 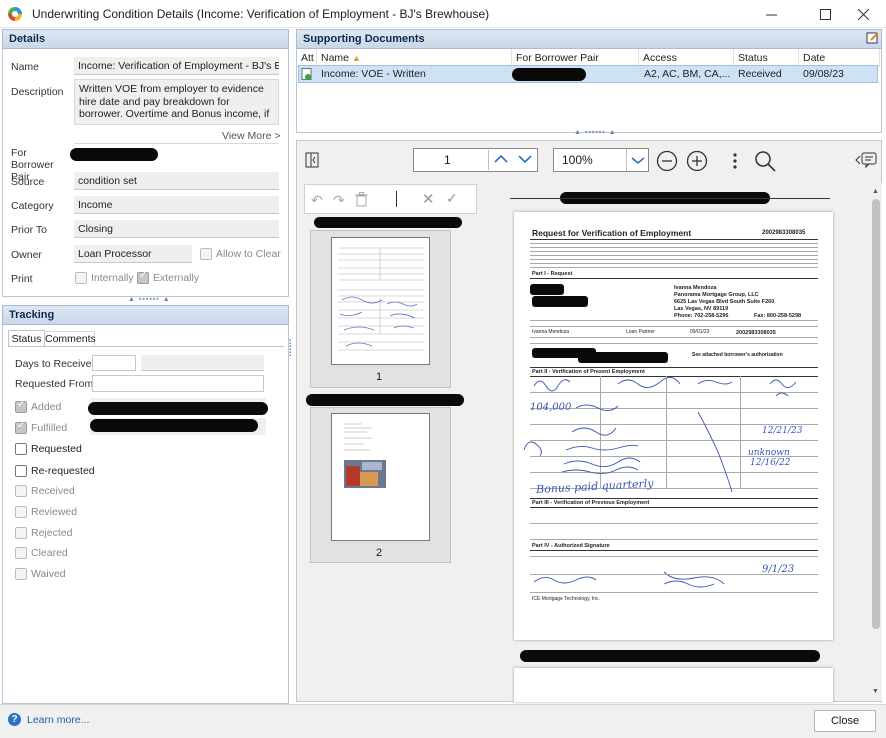 I want to click on internally-label: Internally, so click(x=112, y=278).